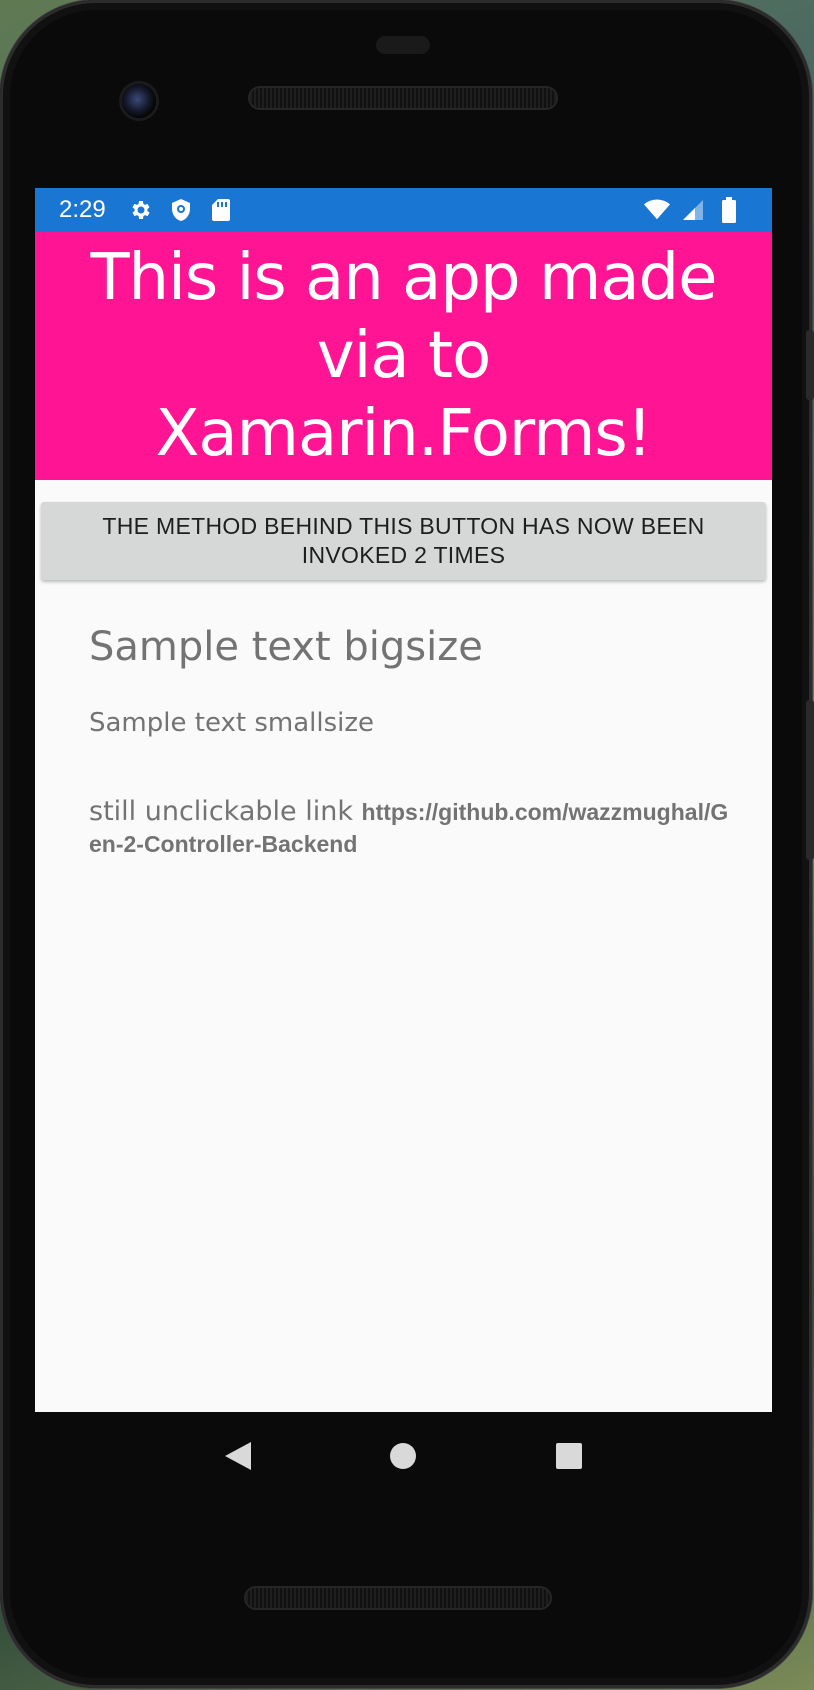 This screenshot has width=814, height=1690. I want to click on earpiece-speaker, so click(403, 98).